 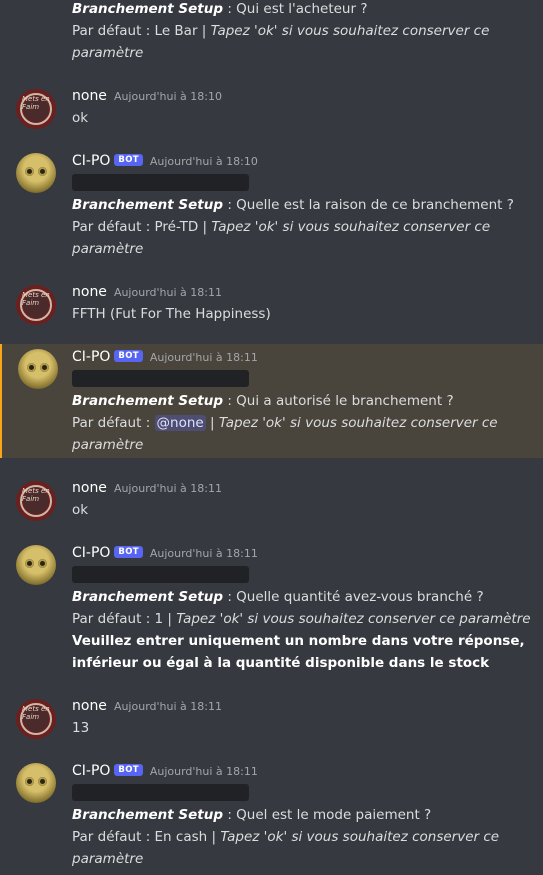 What do you see at coordinates (81, 728) in the screenshot?
I see `message-text: 13` at bounding box center [81, 728].